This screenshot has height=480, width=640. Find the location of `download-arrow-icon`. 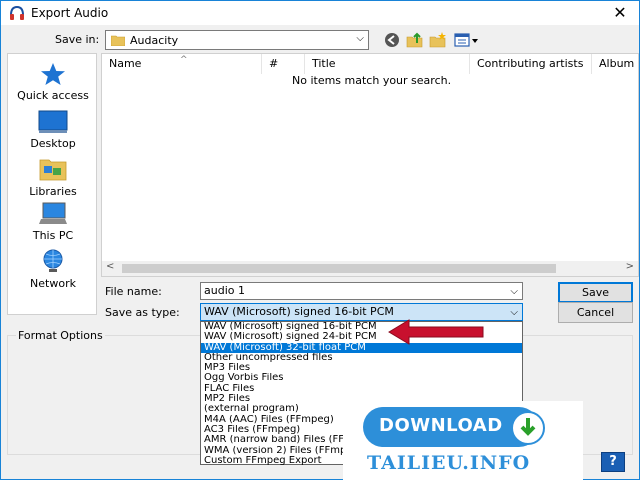

download-arrow-icon is located at coordinates (528, 428).